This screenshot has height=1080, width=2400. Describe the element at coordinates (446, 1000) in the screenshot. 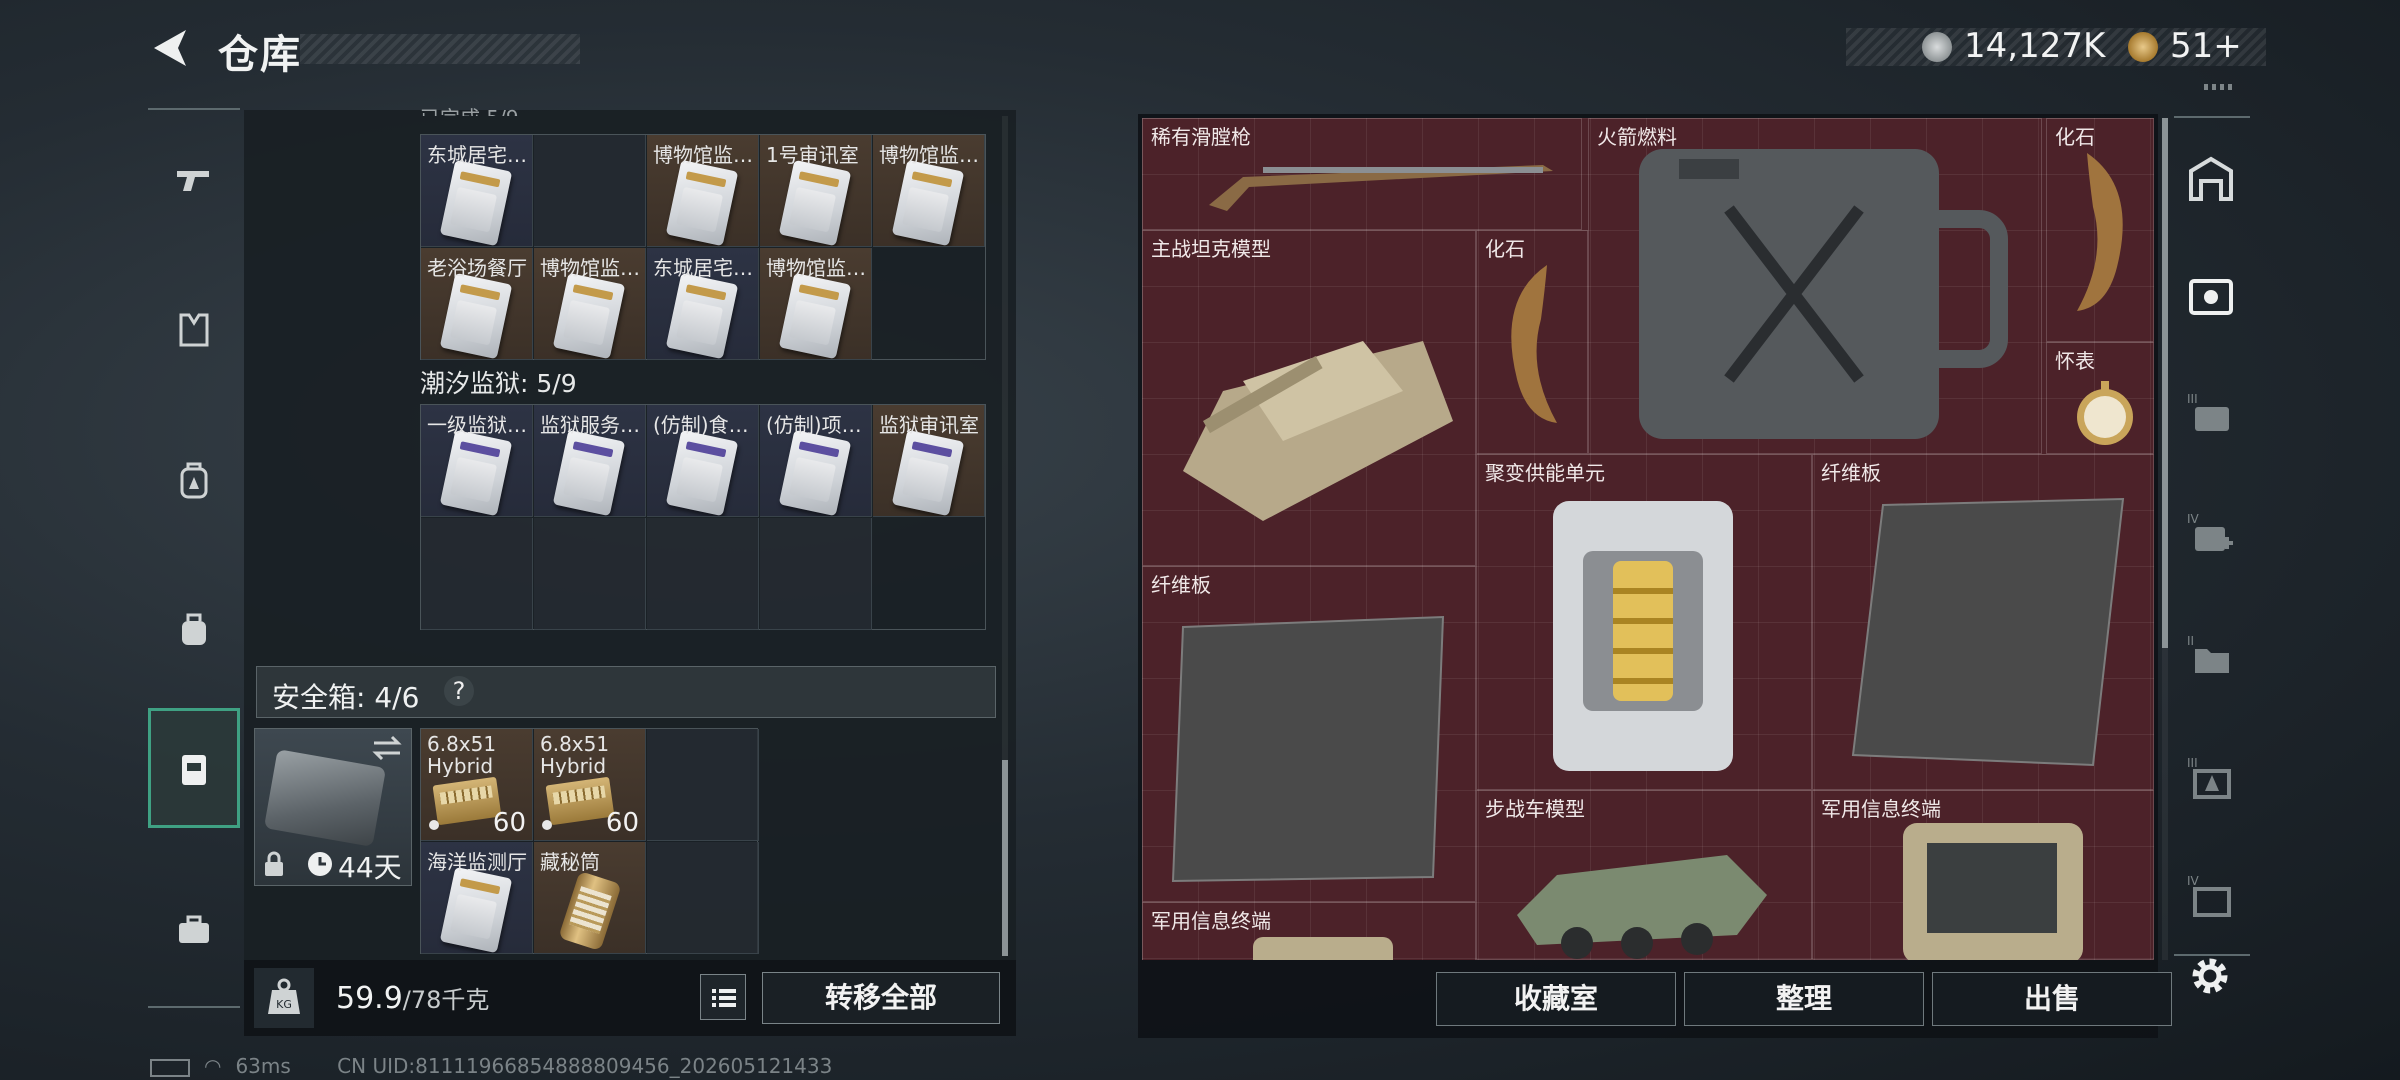

I see `weight-max: /78千克` at that location.